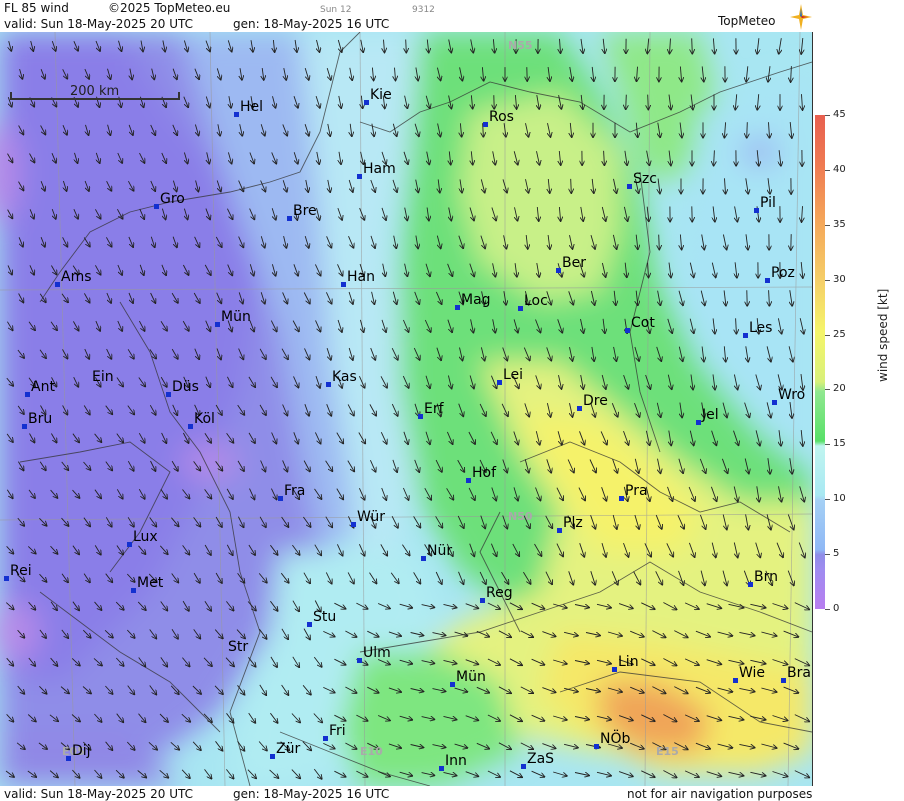 This screenshot has width=904, height=801. I want to click on city-marker: Inn, so click(453, 762).